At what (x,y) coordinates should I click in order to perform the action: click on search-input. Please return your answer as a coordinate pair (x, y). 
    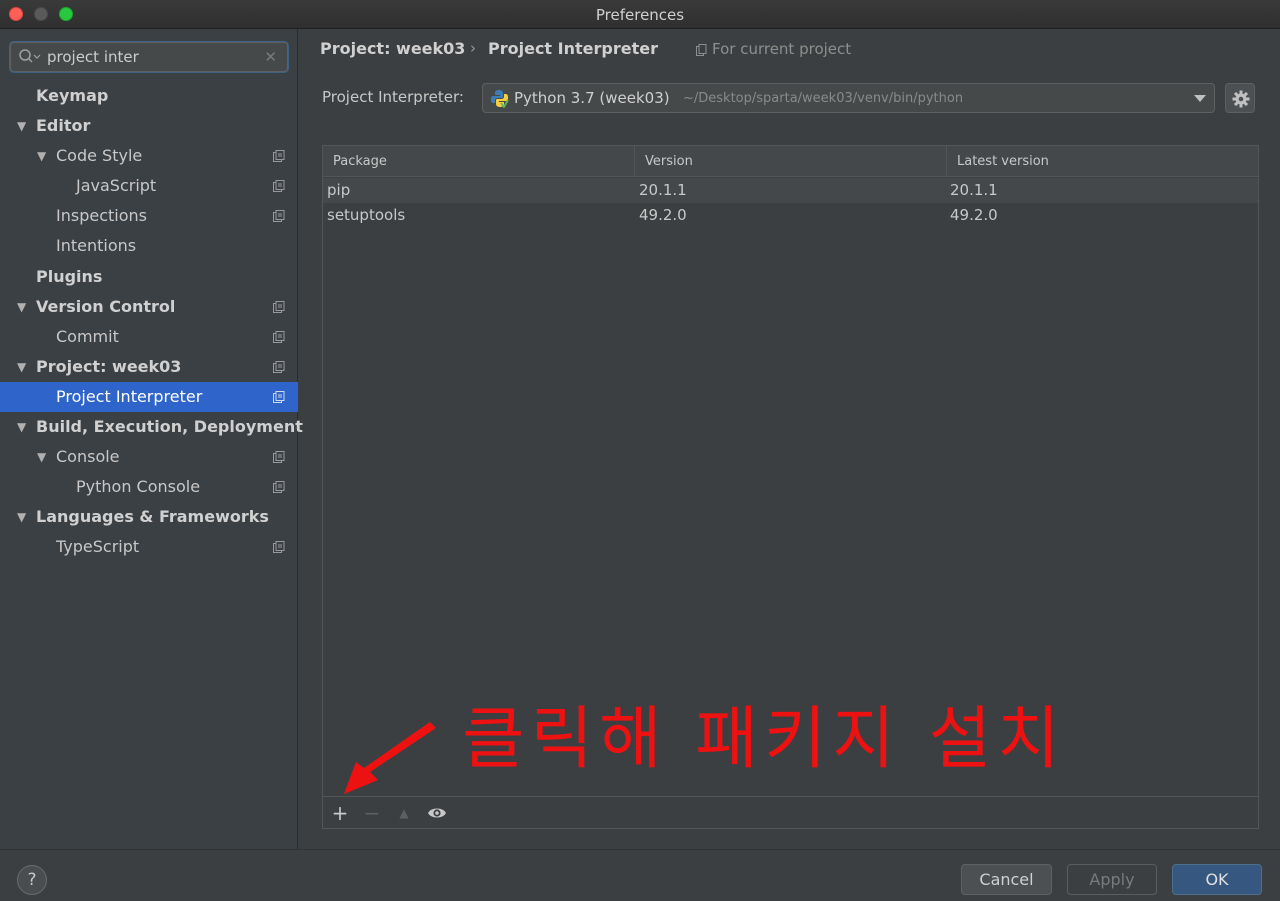
    Looking at the image, I should click on (152, 57).